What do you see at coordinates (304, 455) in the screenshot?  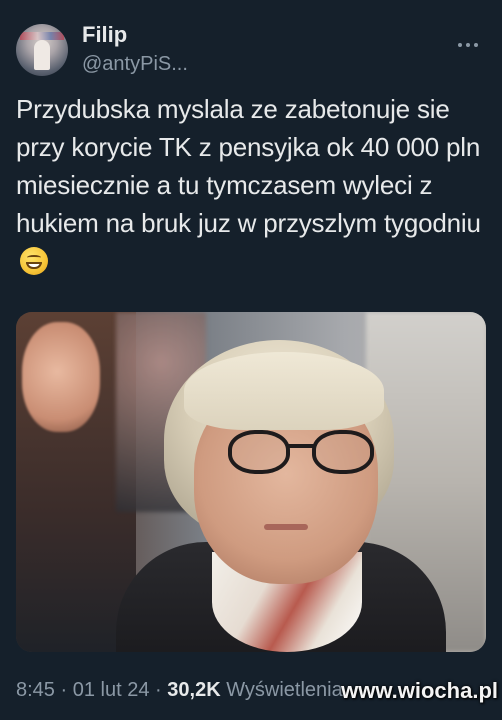 I see `photo-glasses` at bounding box center [304, 455].